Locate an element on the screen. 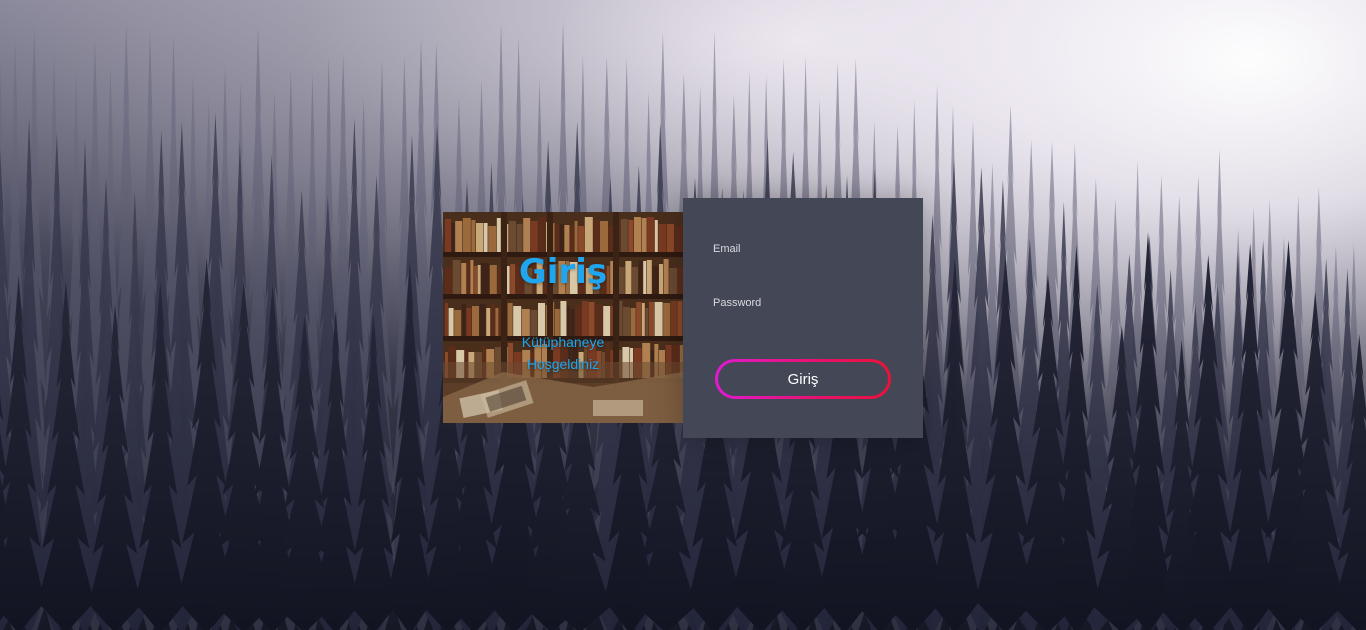  email-label: Email is located at coordinates (727, 249).